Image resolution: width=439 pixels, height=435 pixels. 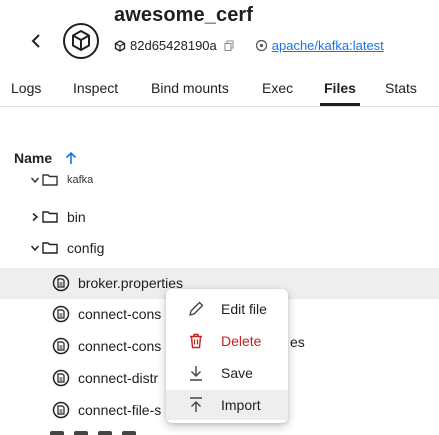 I want to click on menu-label: Import, so click(x=241, y=405).